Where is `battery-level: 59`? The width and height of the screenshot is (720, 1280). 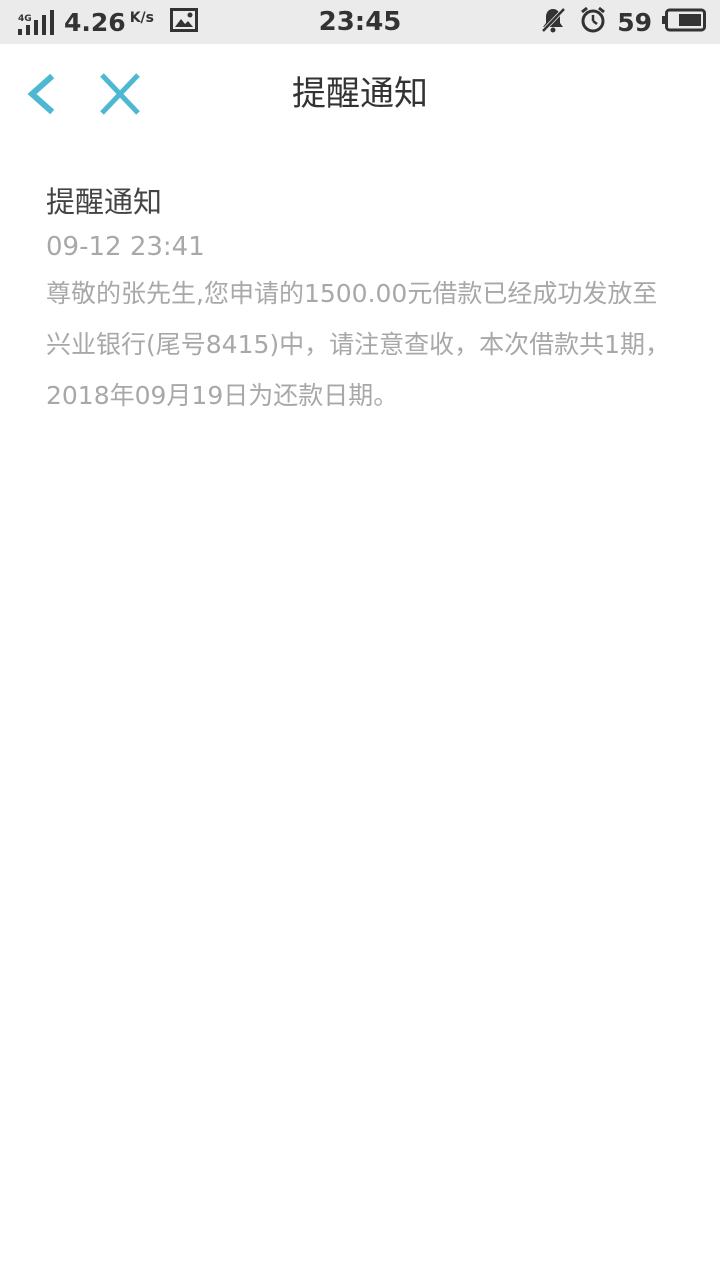 battery-level: 59 is located at coordinates (634, 22).